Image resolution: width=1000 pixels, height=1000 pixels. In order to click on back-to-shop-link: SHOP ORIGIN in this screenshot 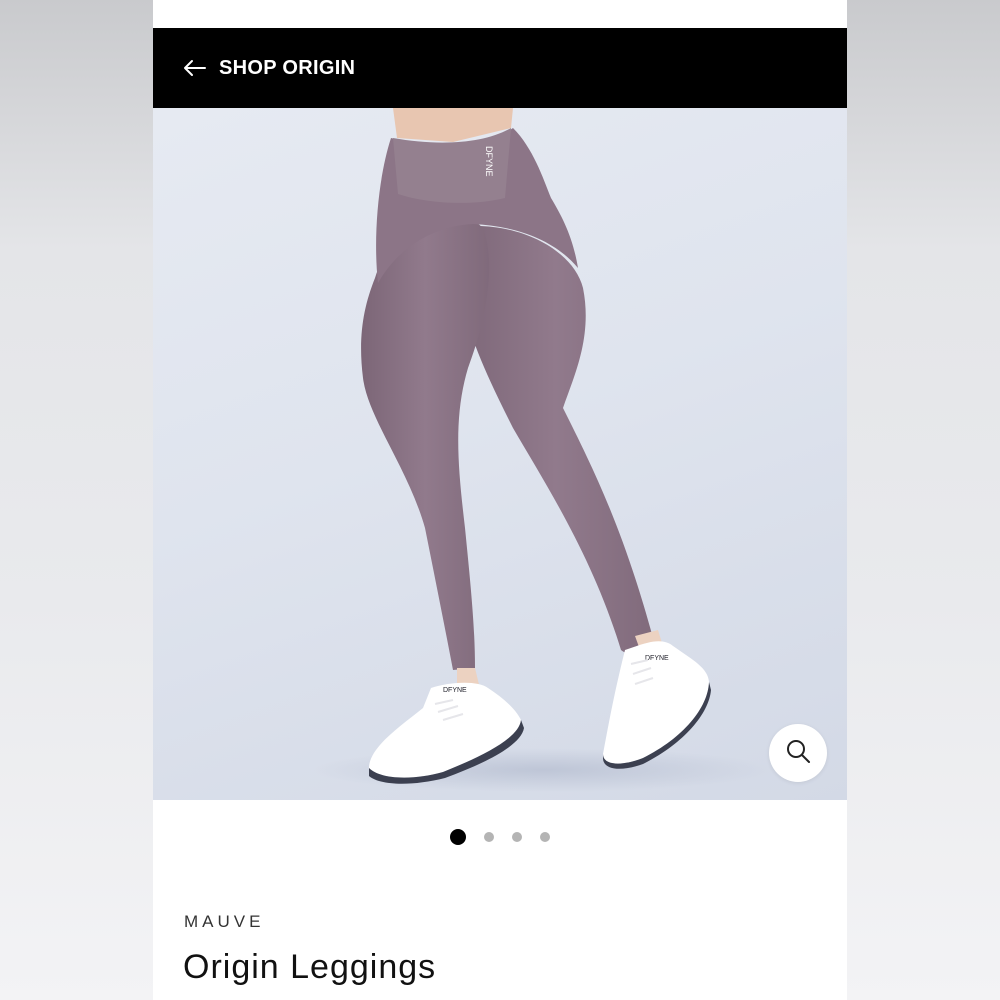, I will do `click(269, 68)`.